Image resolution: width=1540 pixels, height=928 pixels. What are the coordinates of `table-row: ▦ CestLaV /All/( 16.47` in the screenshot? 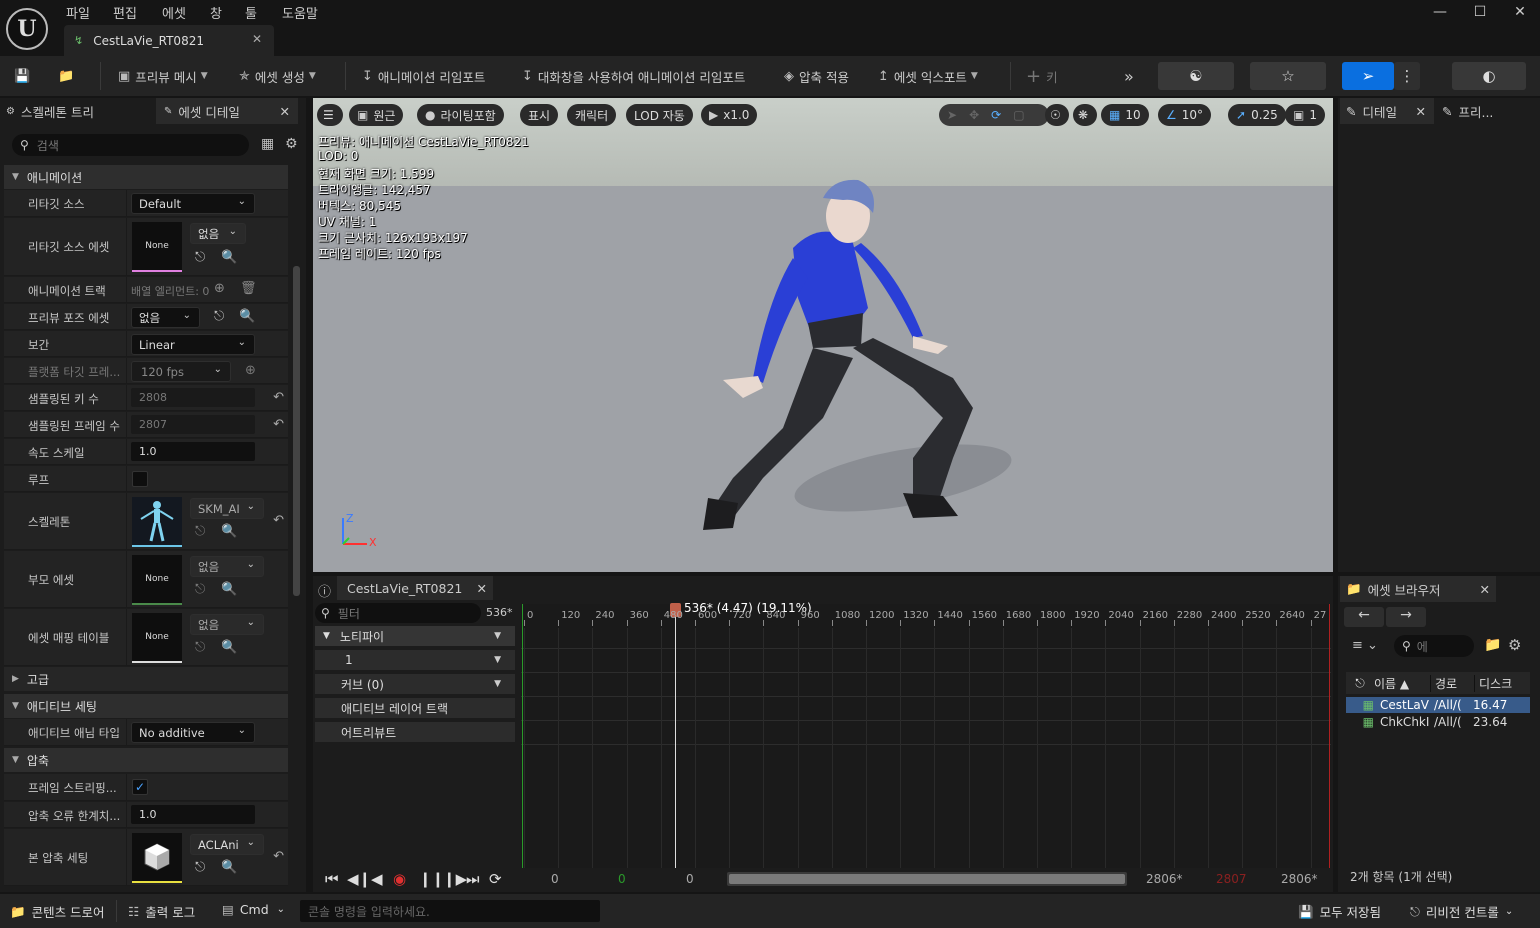 It's located at (1438, 705).